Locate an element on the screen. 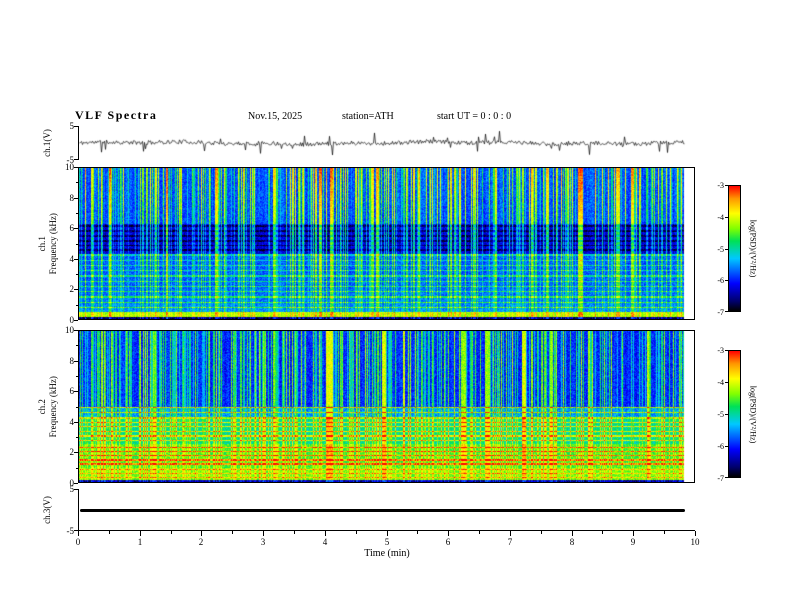 This screenshot has height=612, width=792. y-tick-label: 6 is located at coordinates (72, 391).